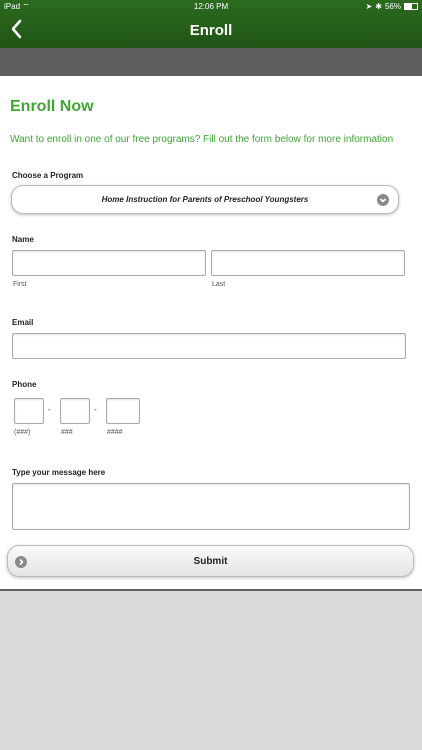  What do you see at coordinates (22, 432) in the screenshot?
I see `phone-area-hint: (###)` at bounding box center [22, 432].